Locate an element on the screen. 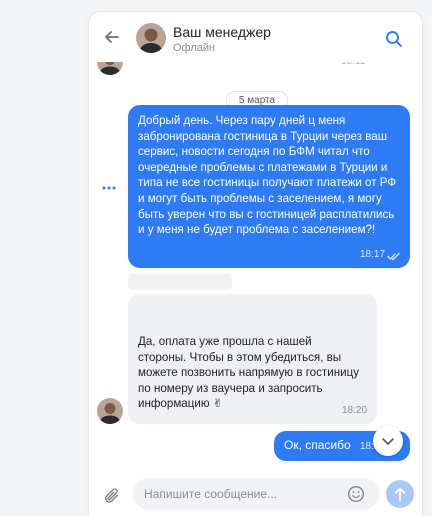 This screenshot has height=516, width=432. back-button is located at coordinates (112, 37).